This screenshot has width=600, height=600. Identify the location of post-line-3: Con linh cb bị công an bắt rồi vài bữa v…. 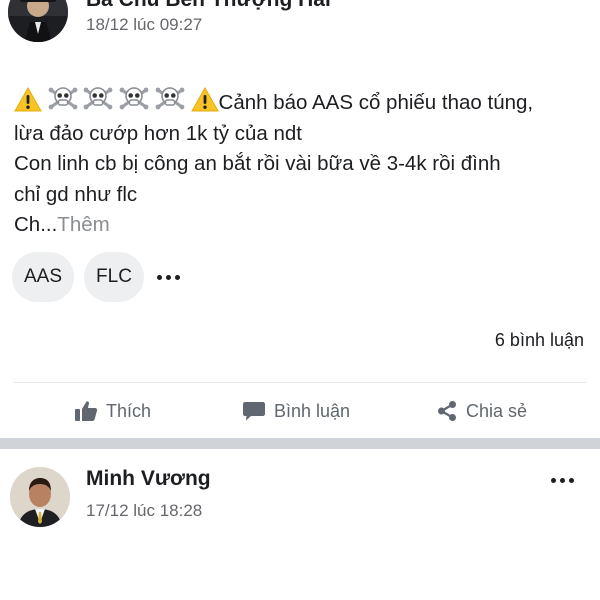
(257, 163).